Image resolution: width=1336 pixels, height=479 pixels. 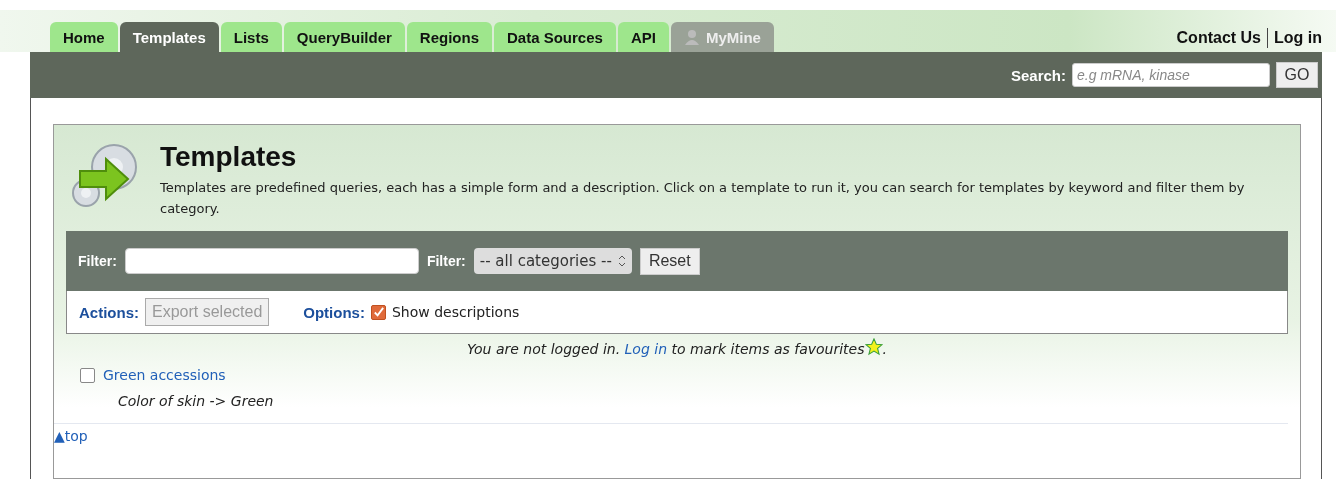 What do you see at coordinates (677, 349) in the screenshot?
I see `login-notice: You are not logged in. Log in to mark items as favourites .` at bounding box center [677, 349].